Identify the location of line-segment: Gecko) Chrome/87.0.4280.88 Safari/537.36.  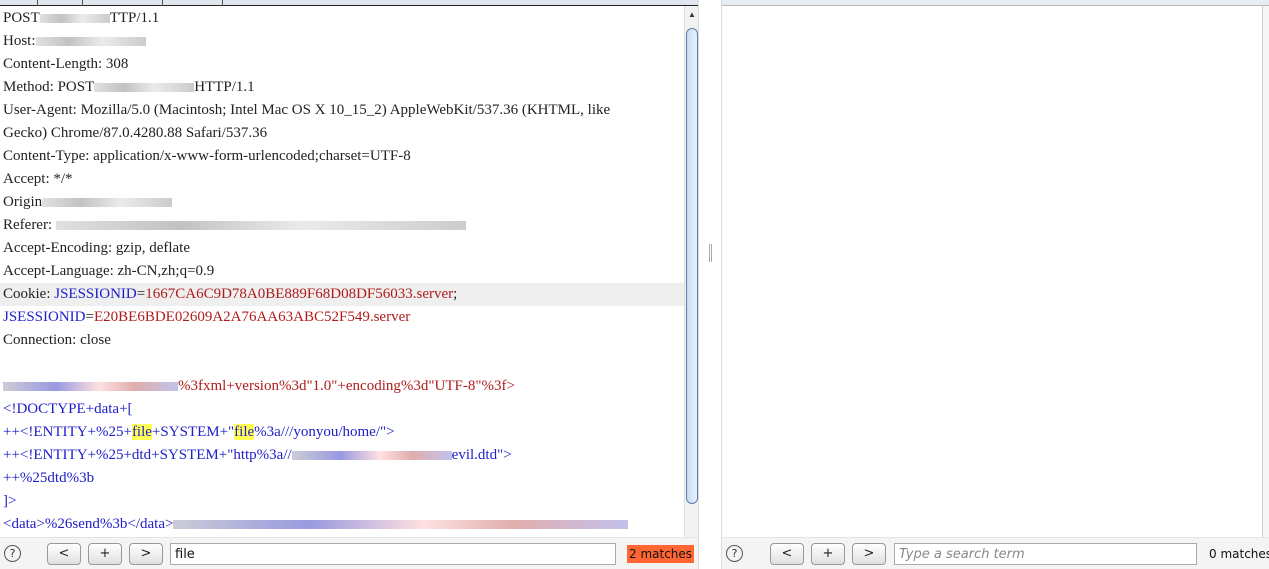
(135, 133).